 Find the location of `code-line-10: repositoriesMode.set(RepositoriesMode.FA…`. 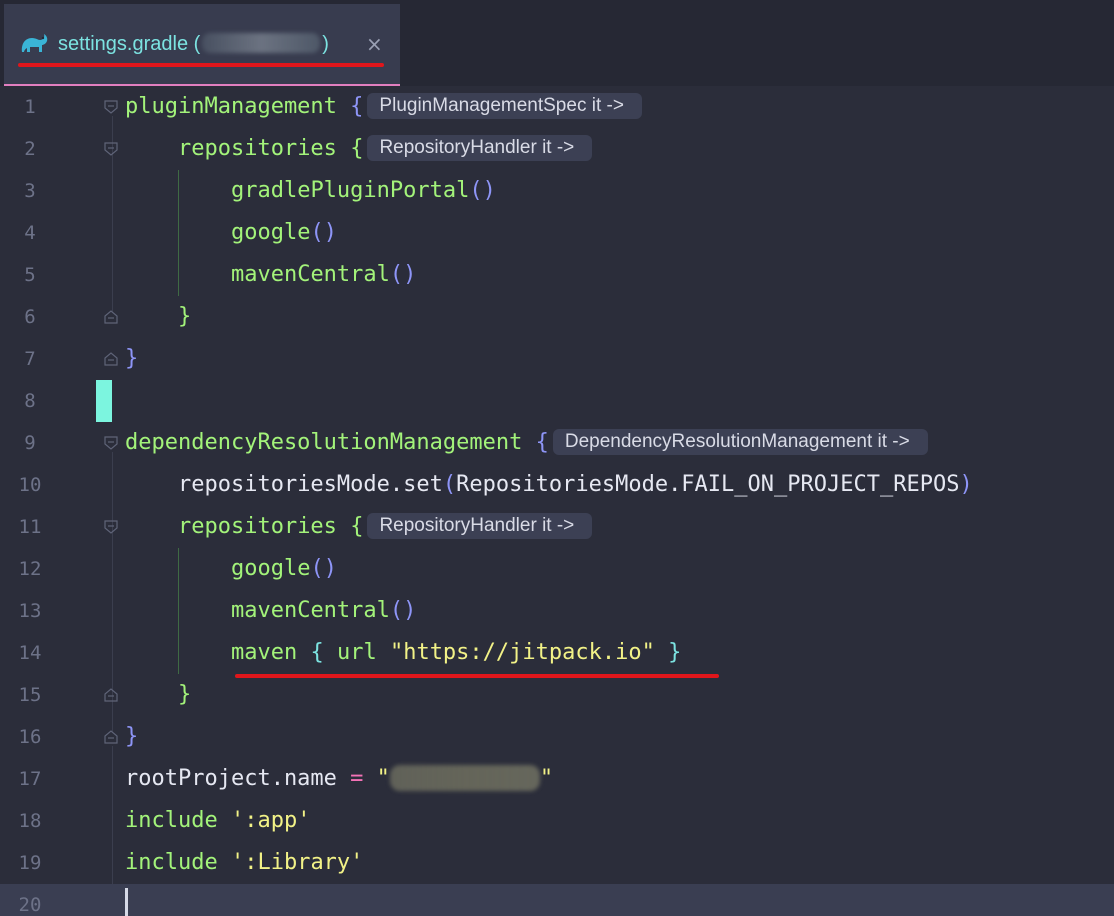

code-line-10: repositoriesMode.set(RepositoriesMode.FA… is located at coordinates (575, 484).